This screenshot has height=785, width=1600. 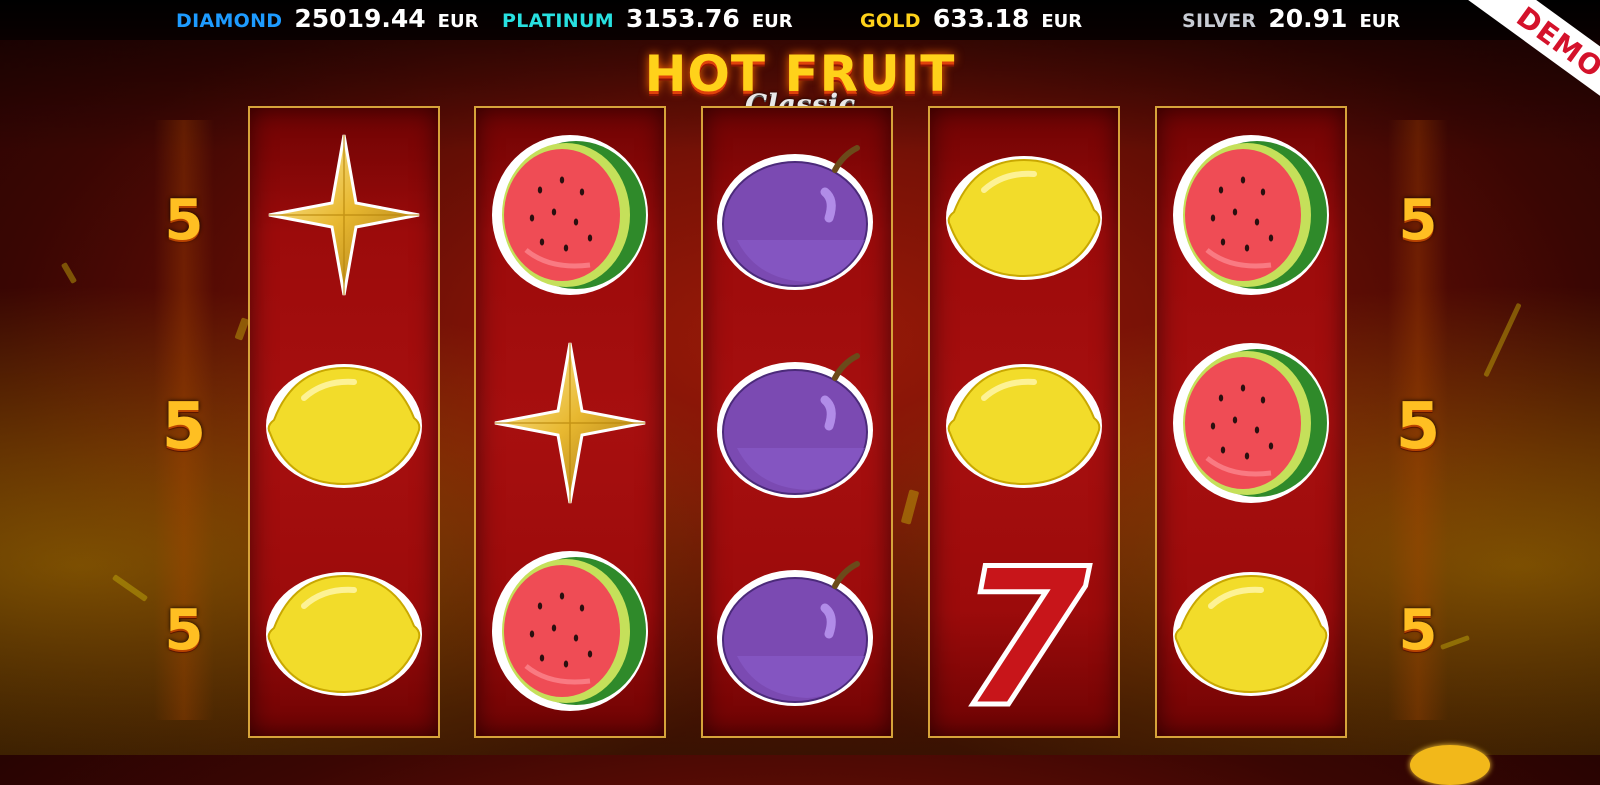 What do you see at coordinates (1418, 220) in the screenshot?
I see `payline-right-1: 5` at bounding box center [1418, 220].